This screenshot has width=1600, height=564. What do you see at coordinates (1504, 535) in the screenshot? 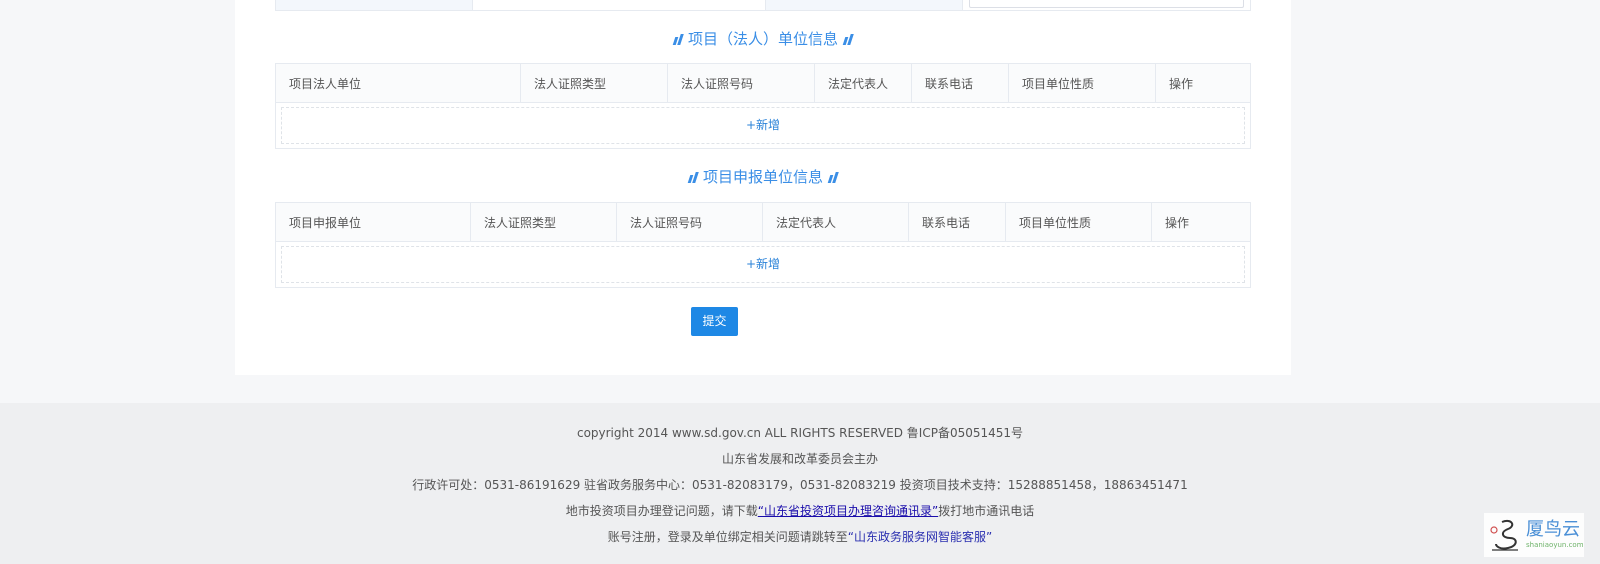
I see `bird-logo-icon` at bounding box center [1504, 535].